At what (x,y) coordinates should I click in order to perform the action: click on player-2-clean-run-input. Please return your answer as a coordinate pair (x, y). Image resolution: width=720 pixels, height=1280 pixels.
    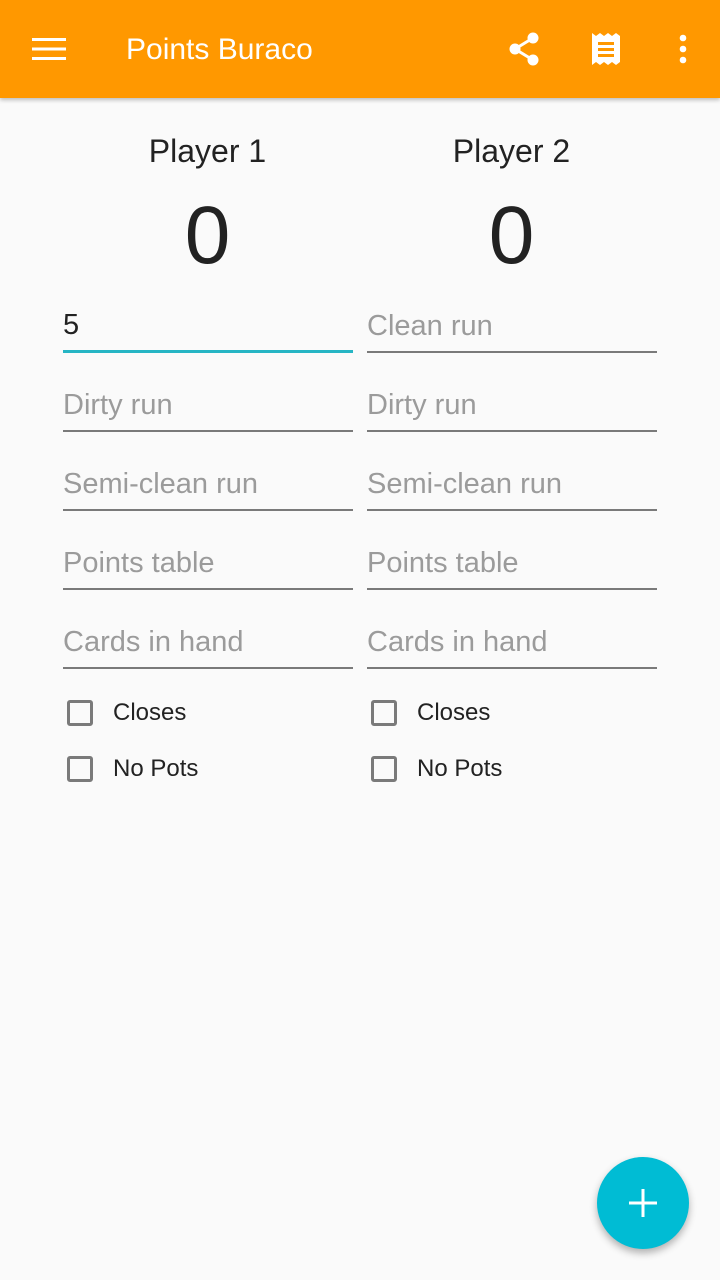
    Looking at the image, I should click on (512, 327).